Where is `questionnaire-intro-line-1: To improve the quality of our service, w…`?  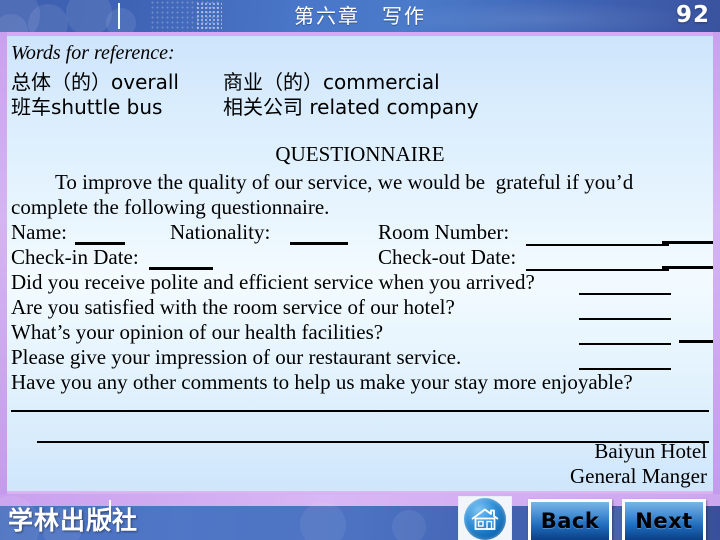
questionnaire-intro-line-1: To improve the quality of our service, w… is located at coordinates (344, 182).